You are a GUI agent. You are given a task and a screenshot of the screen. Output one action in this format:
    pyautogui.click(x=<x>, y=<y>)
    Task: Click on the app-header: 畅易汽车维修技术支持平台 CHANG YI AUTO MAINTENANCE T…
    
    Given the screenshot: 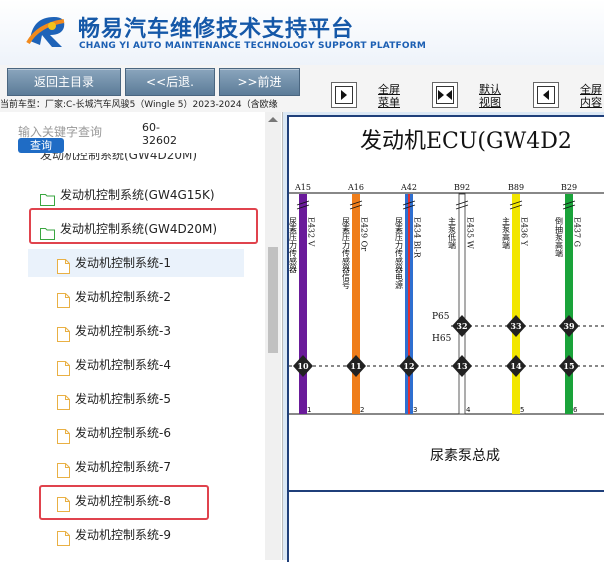 What is the action you would take?
    pyautogui.click(x=302, y=32)
    